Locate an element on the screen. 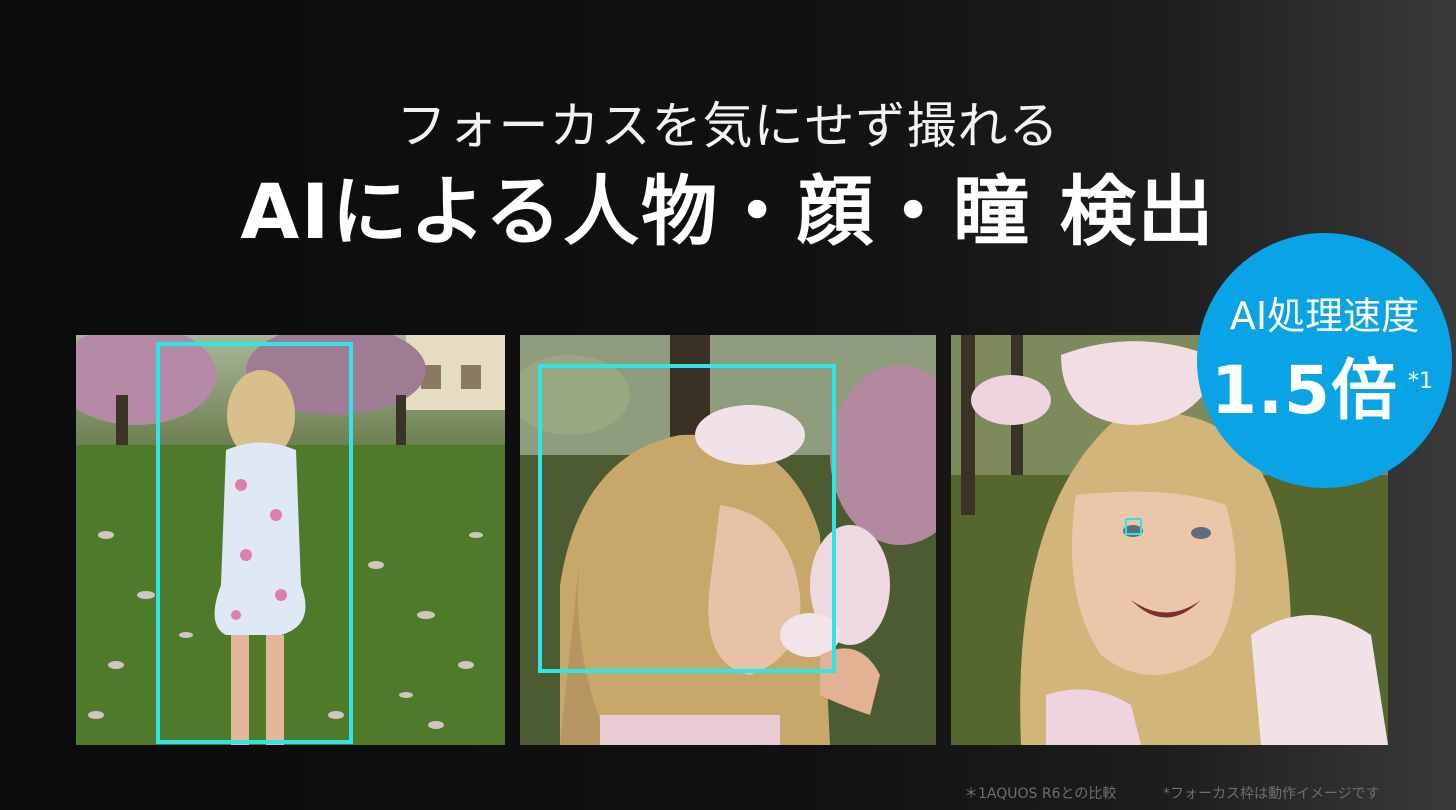  photo-person-detection is located at coordinates (290, 540).